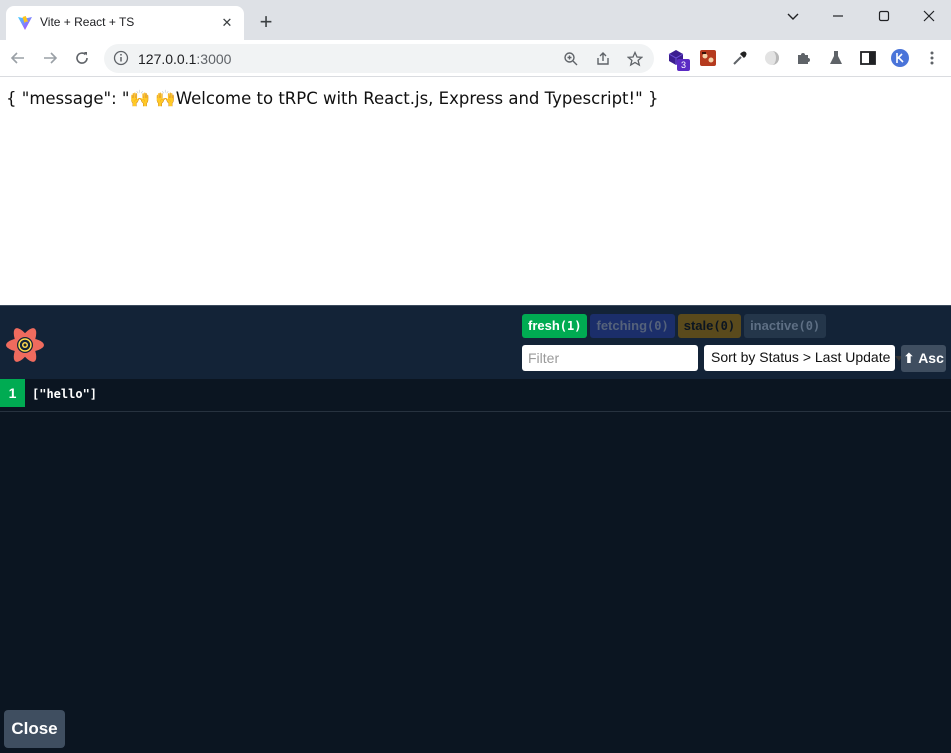 The image size is (951, 753). What do you see at coordinates (932, 58) in the screenshot?
I see `menu-icon` at bounding box center [932, 58].